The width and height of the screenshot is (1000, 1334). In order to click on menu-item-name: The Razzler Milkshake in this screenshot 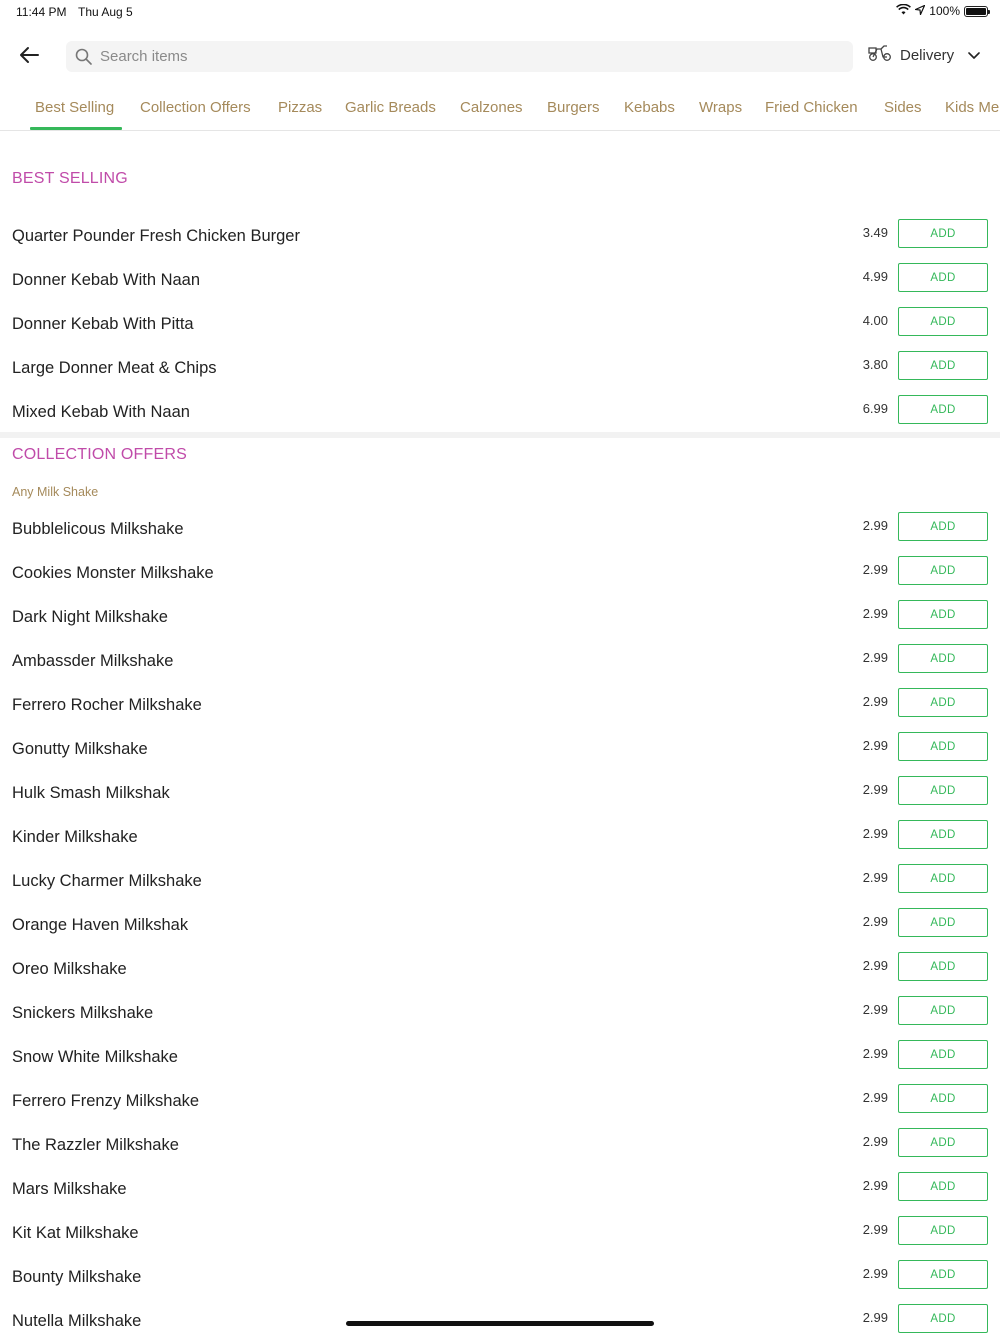, I will do `click(95, 1145)`.